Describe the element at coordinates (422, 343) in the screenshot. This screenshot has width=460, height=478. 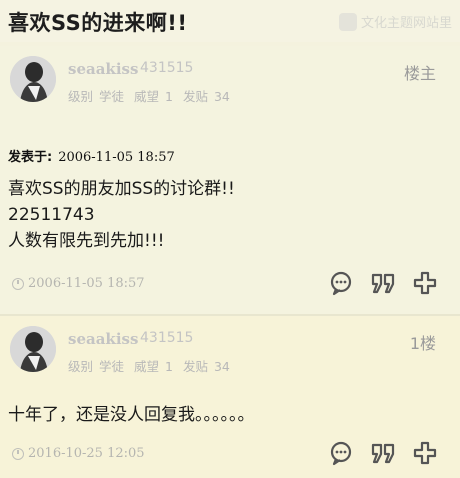
I see `floor-label: 1楼` at that location.